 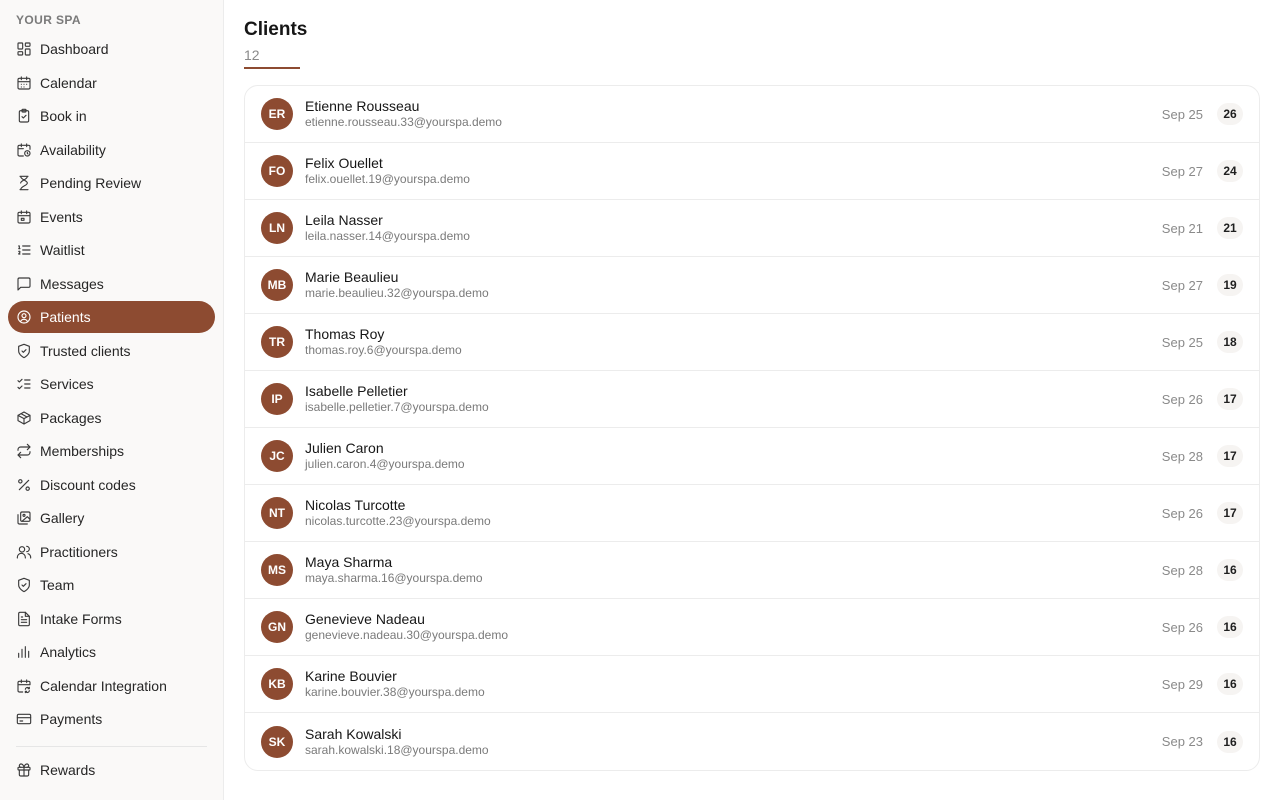 I want to click on sidebar-item-book-in: Book in, so click(x=111, y=116).